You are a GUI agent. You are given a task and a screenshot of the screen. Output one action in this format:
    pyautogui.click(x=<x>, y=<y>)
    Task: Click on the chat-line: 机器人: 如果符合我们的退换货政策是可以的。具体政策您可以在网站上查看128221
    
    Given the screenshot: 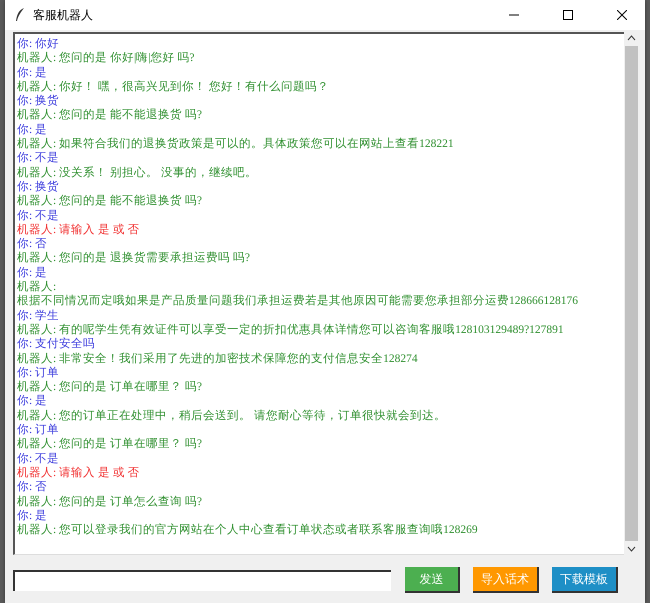 What is the action you would take?
    pyautogui.click(x=236, y=144)
    